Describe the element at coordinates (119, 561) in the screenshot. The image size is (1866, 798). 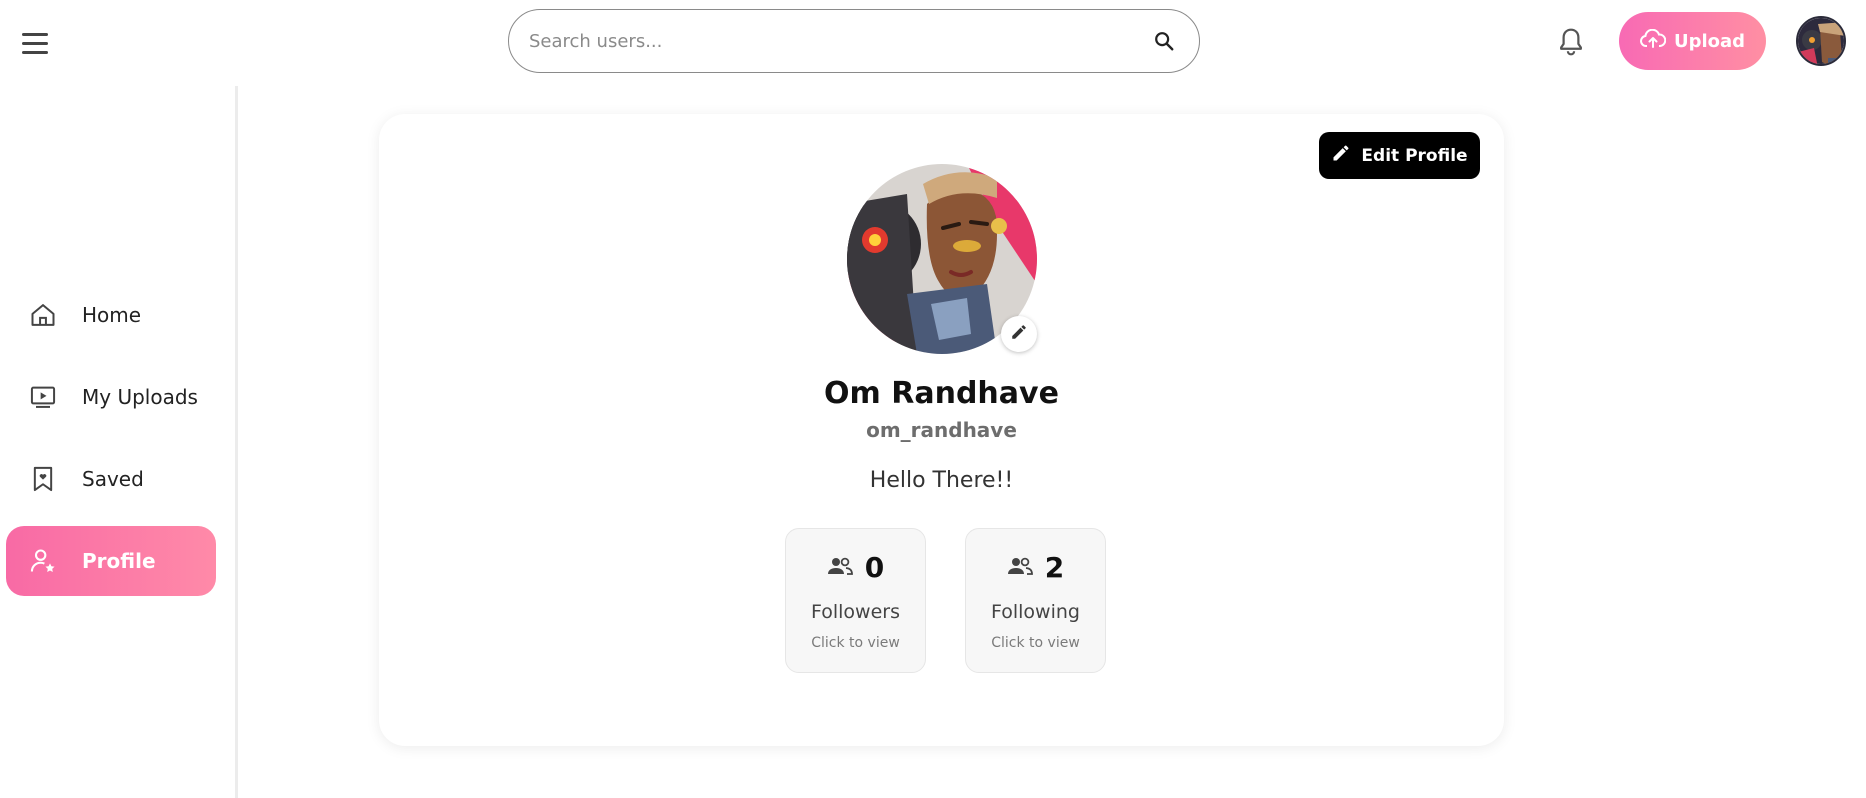
I see `sidebar-item-label: Profile` at that location.